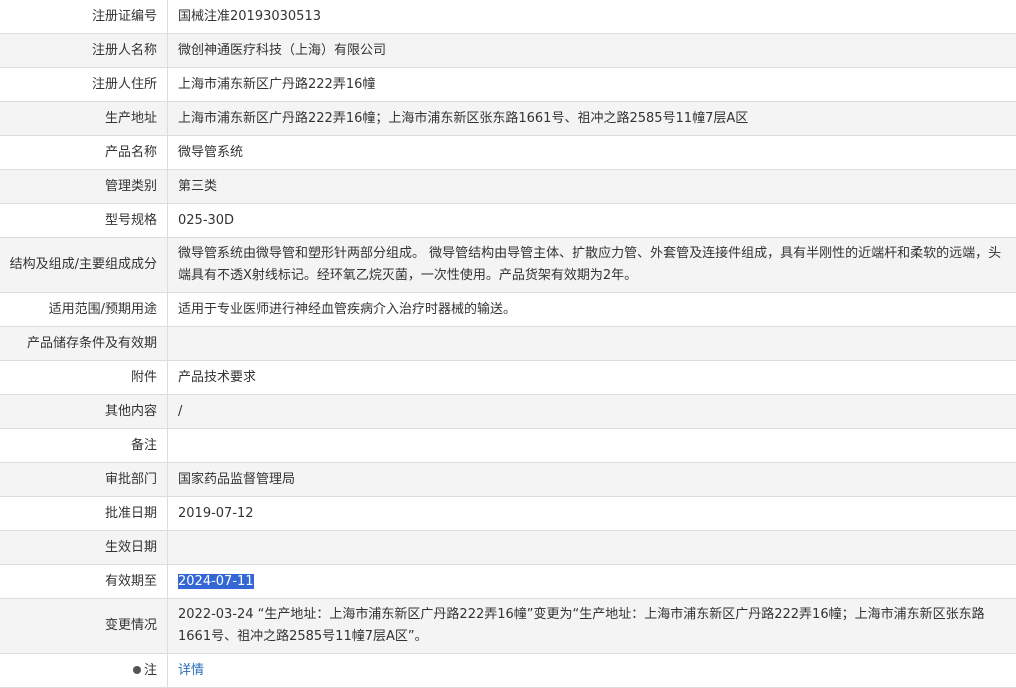 Image resolution: width=1016 pixels, height=688 pixels. I want to click on row-label: 产品储存条件及有效期, so click(84, 344).